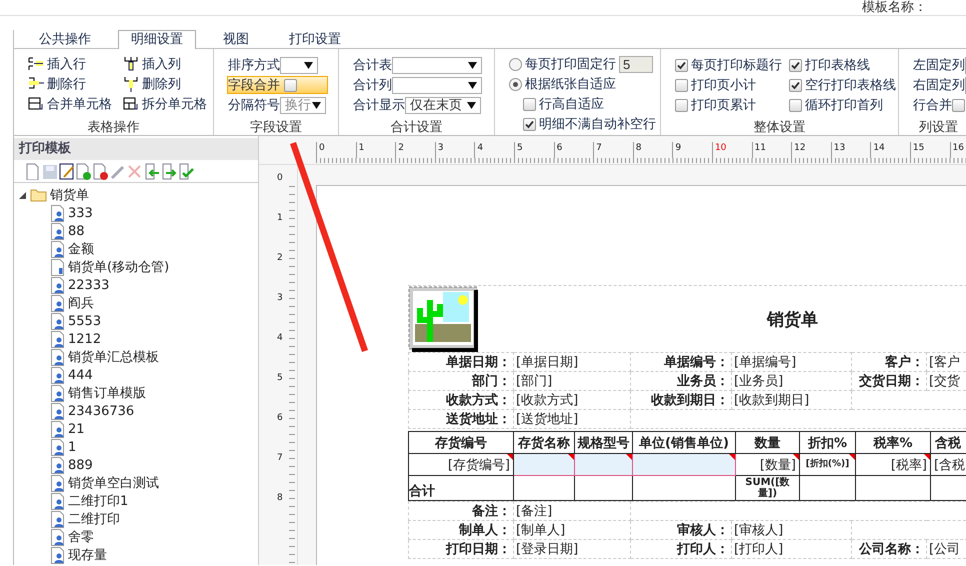 Image resolution: width=966 pixels, height=566 pixels. What do you see at coordinates (134, 171) in the screenshot?
I see `close-icon` at bounding box center [134, 171].